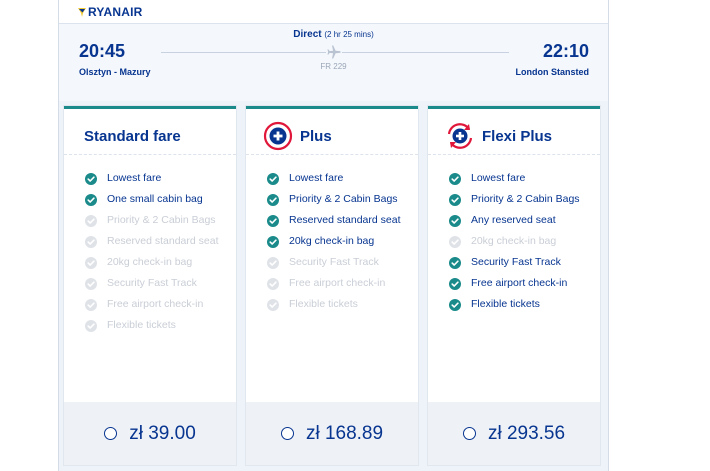  Describe the element at coordinates (156, 241) in the screenshot. I see `feature-item: Reserved standard seat` at that location.